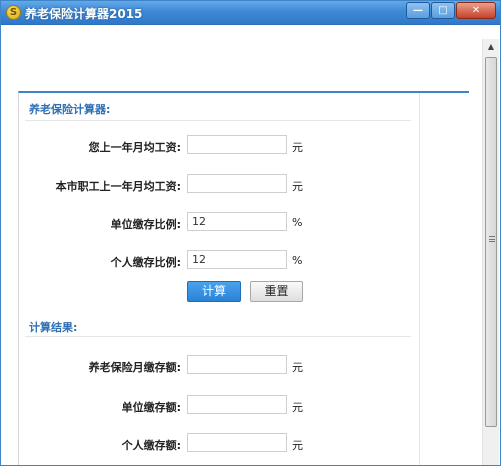 This screenshot has width=501, height=466. Describe the element at coordinates (237, 183) in the screenshot. I see `city-salary-input` at that location.